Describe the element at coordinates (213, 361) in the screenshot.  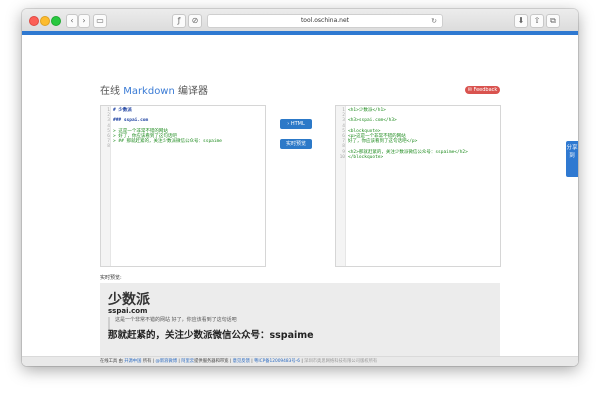
I see `footer-text: 提供服务器和带宽 |` at that location.